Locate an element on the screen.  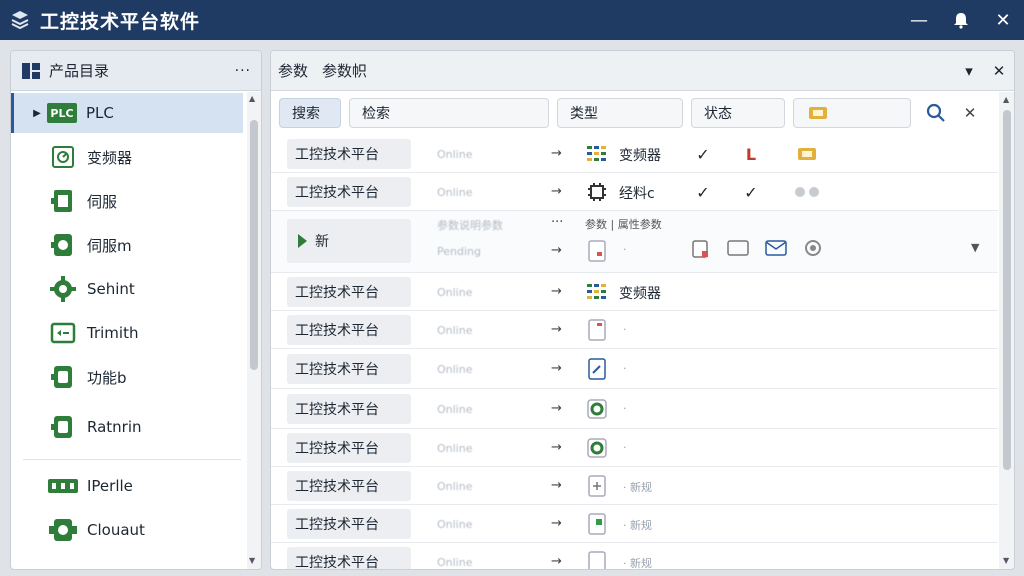
tree-item-label: 变频器 is located at coordinates (110, 157).